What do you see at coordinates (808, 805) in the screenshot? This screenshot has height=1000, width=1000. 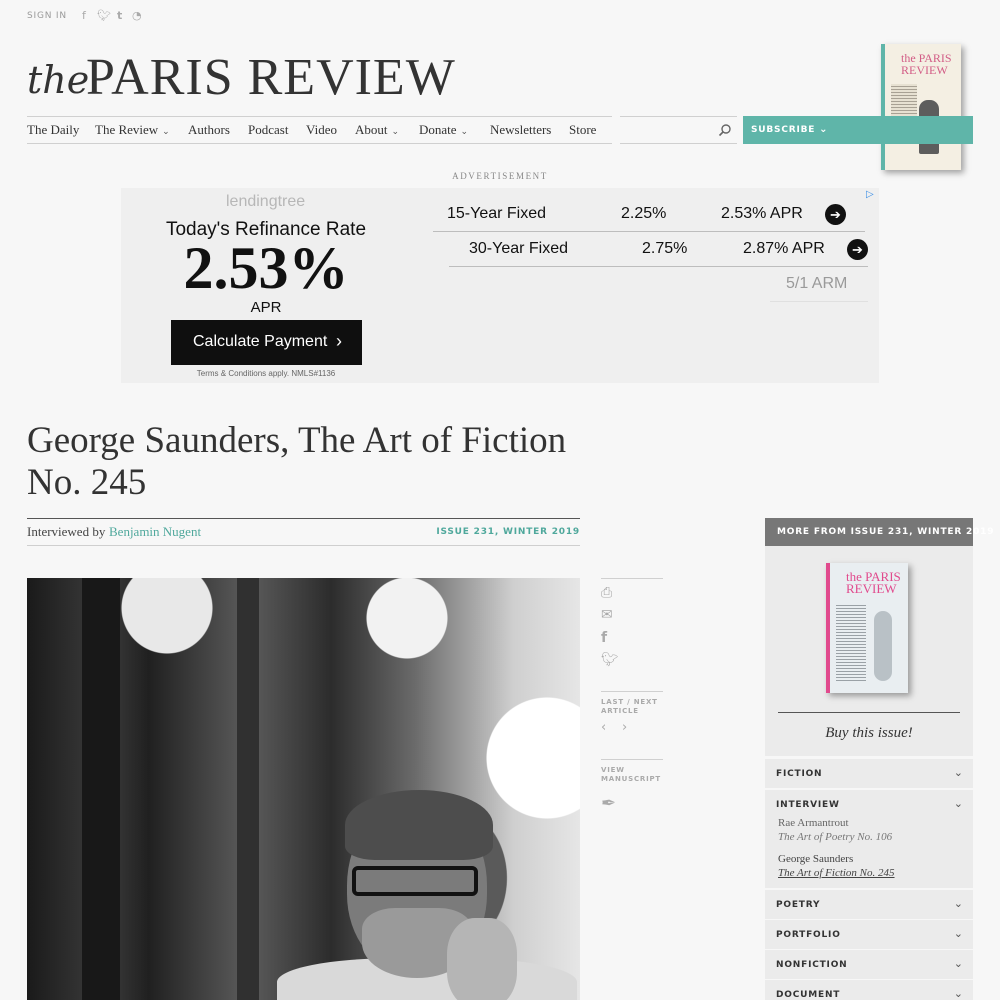 I see `section-label: INTERVIEW` at bounding box center [808, 805].